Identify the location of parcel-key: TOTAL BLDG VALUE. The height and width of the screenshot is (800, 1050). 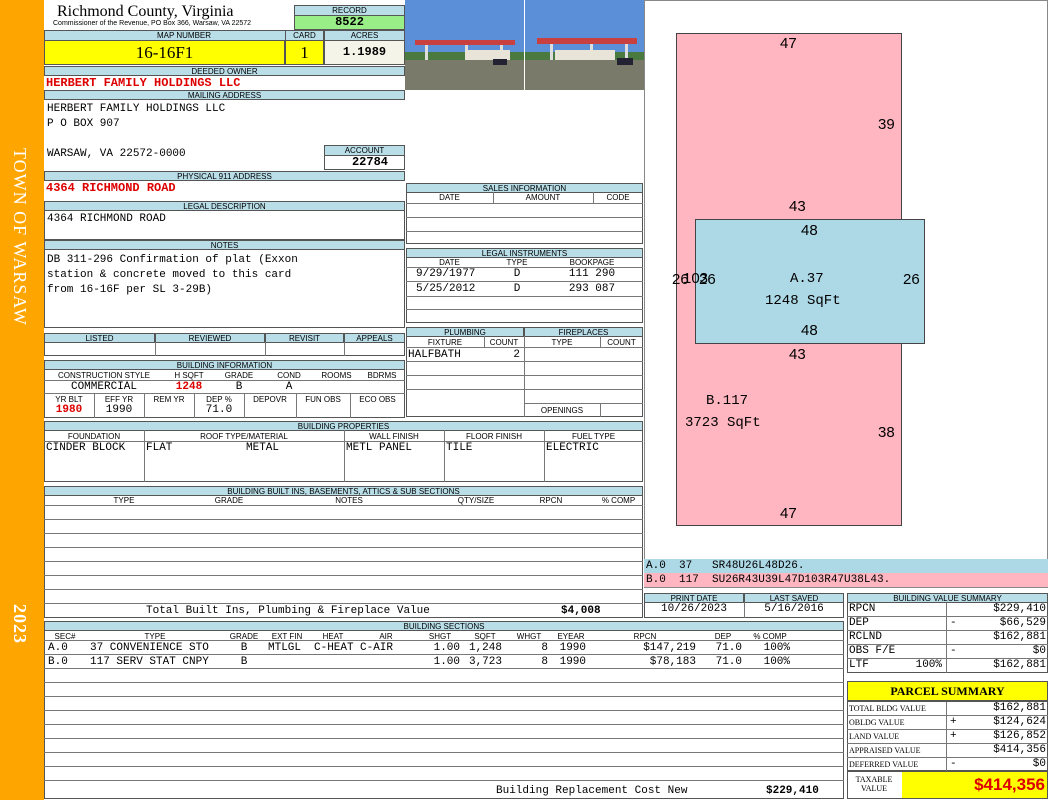
(887, 708).